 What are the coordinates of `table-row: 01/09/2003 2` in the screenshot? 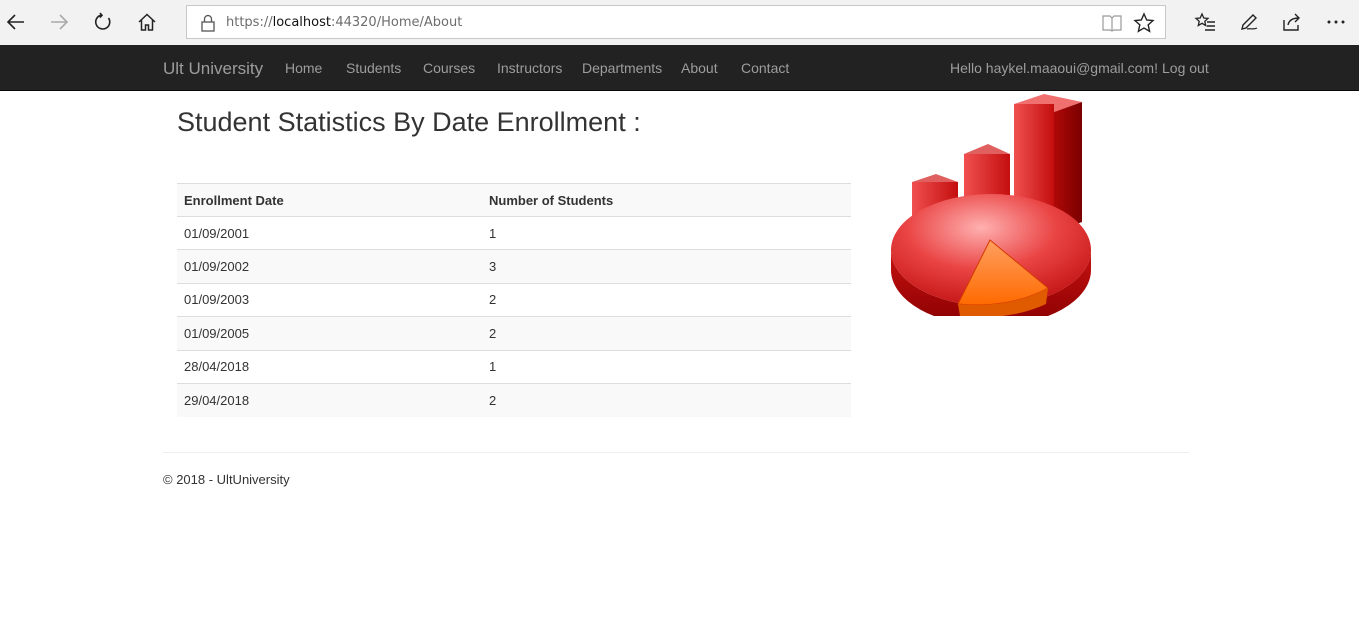 It's located at (514, 300).